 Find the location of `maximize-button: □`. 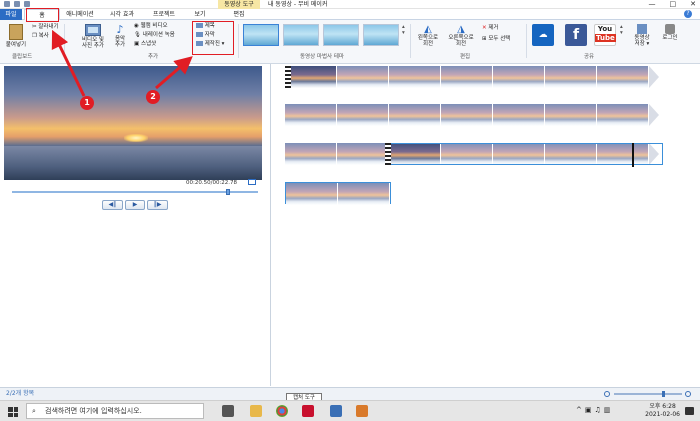

maximize-button: □ is located at coordinates (673, 4).